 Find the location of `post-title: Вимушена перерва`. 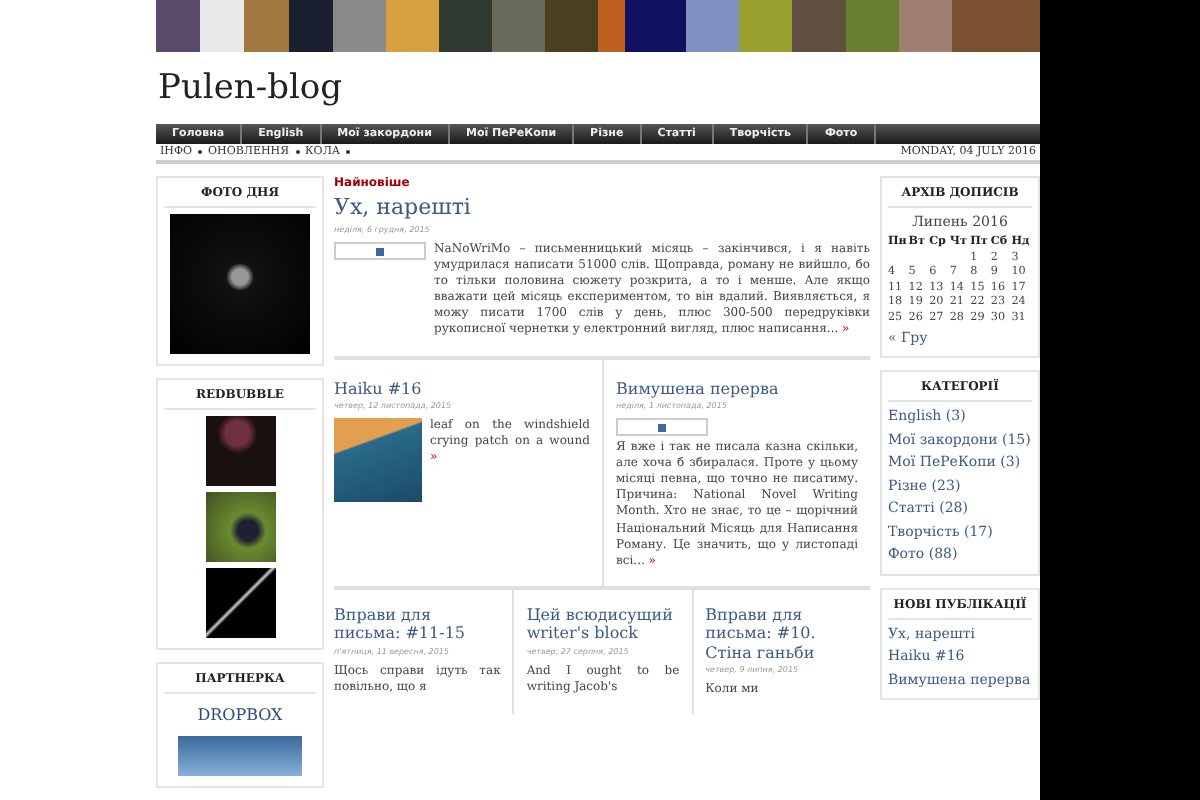

post-title: Вимушена перерва is located at coordinates (737, 389).